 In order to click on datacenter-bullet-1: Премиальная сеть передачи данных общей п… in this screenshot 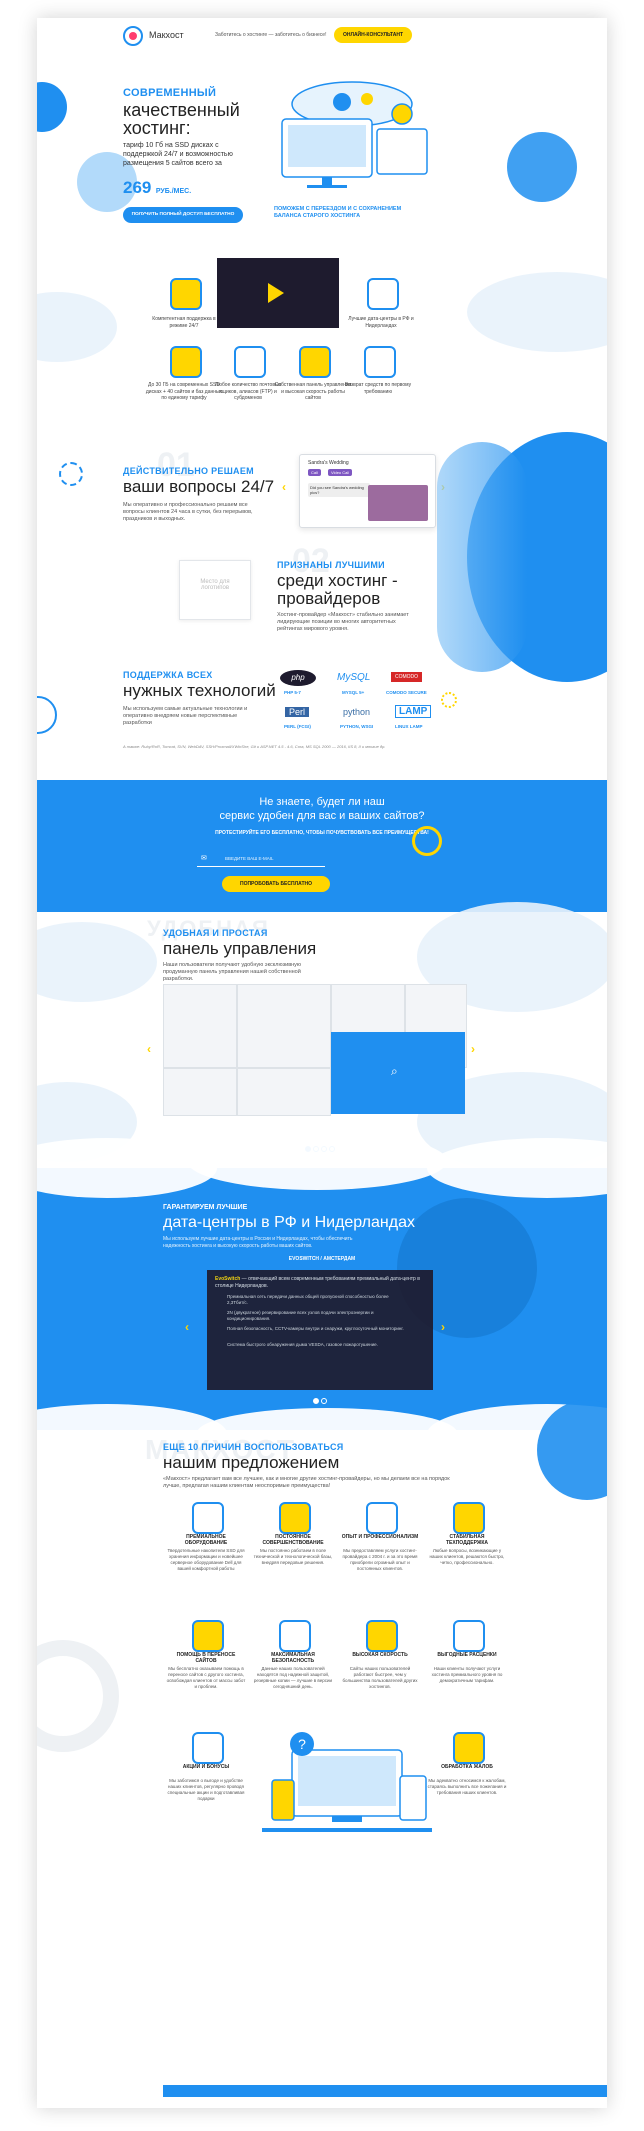, I will do `click(308, 1299)`.